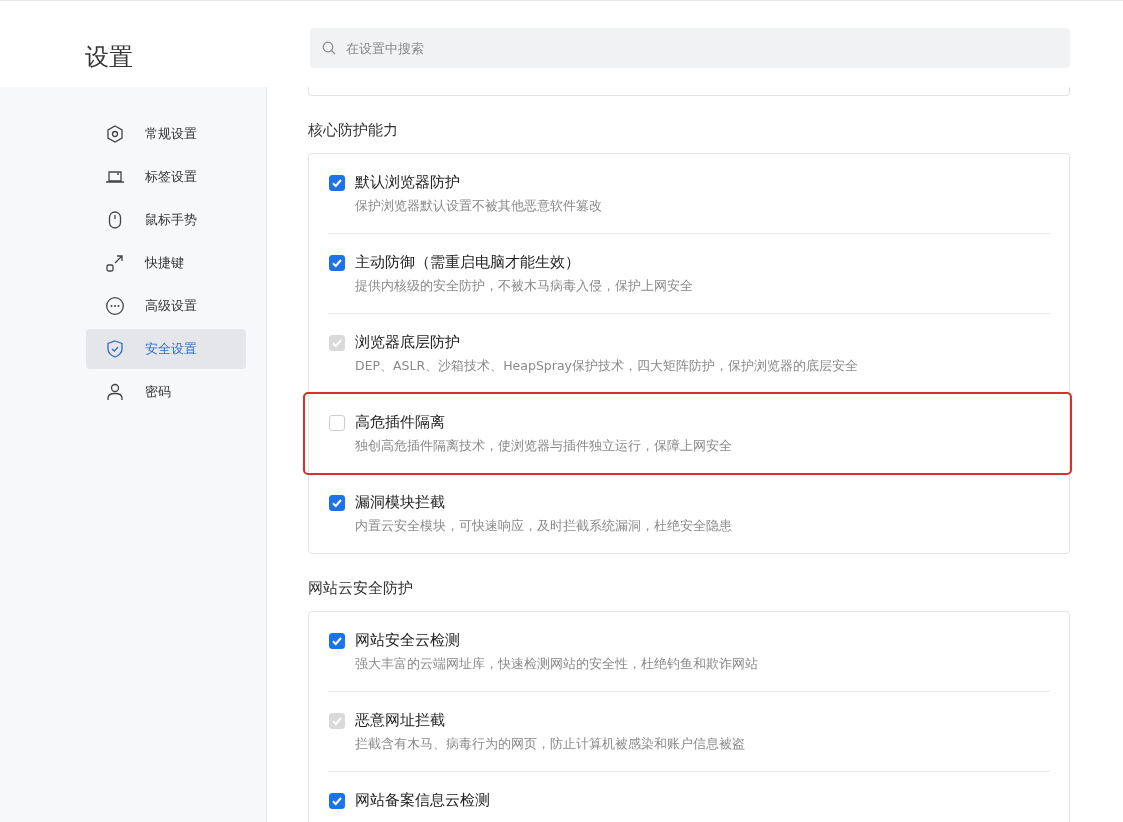 This screenshot has height=822, width=1123. Describe the element at coordinates (166, 177) in the screenshot. I see `sidebar-item: 标签设置` at that location.